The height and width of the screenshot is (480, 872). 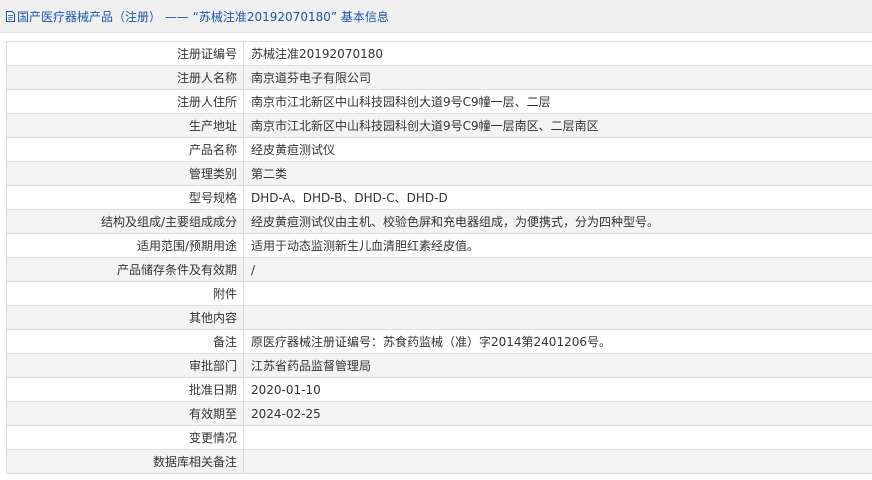 I want to click on field-label: 附件, so click(x=125, y=293).